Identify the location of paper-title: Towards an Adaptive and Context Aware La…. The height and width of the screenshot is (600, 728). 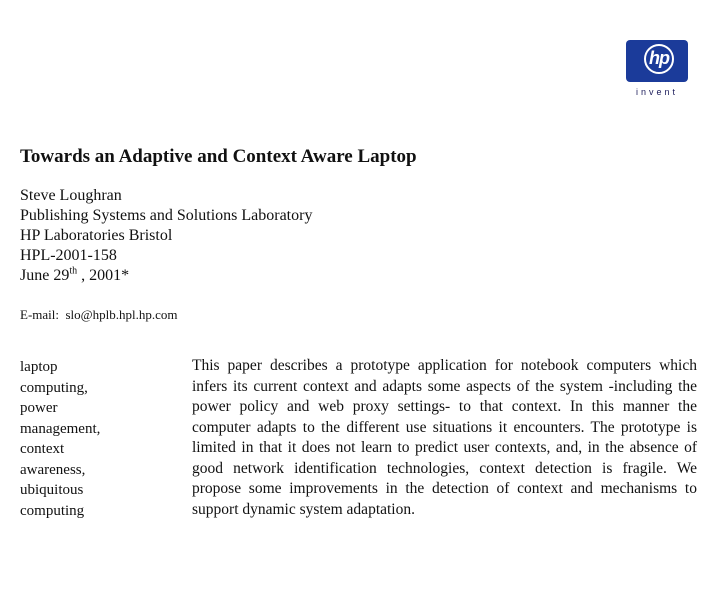
(218, 156).